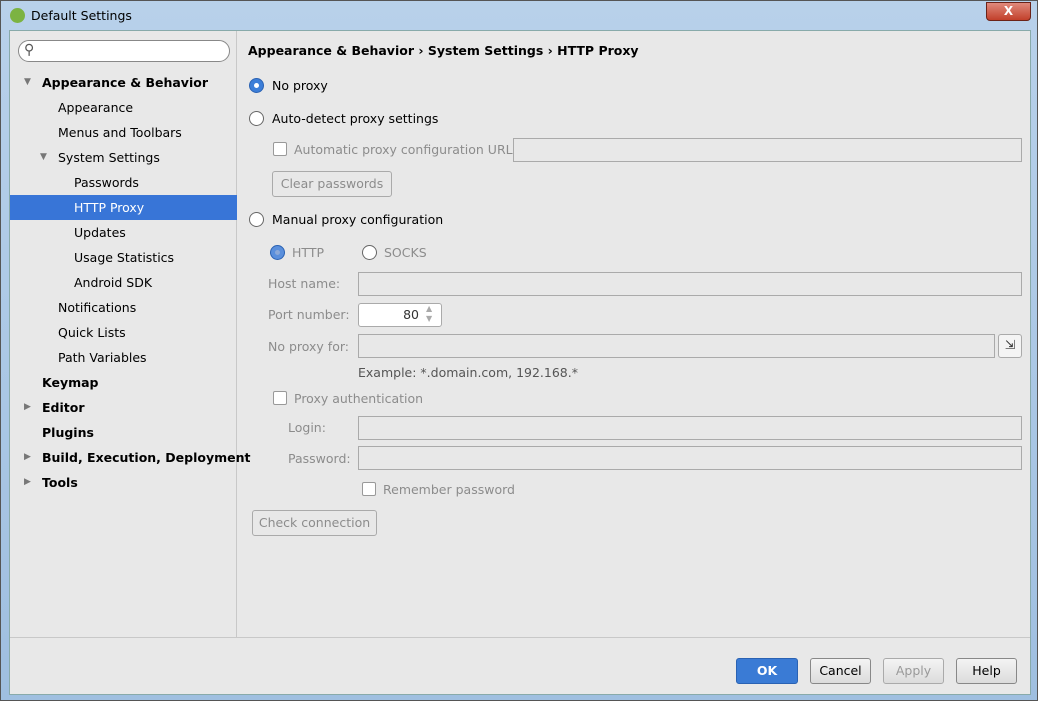  What do you see at coordinates (309, 314) in the screenshot?
I see `port-number-label: Port number:` at bounding box center [309, 314].